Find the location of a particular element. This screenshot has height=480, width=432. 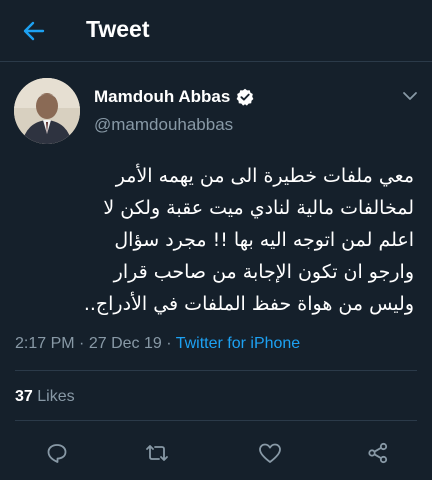

tweet-time: 2:17 PM is located at coordinates (45, 343).